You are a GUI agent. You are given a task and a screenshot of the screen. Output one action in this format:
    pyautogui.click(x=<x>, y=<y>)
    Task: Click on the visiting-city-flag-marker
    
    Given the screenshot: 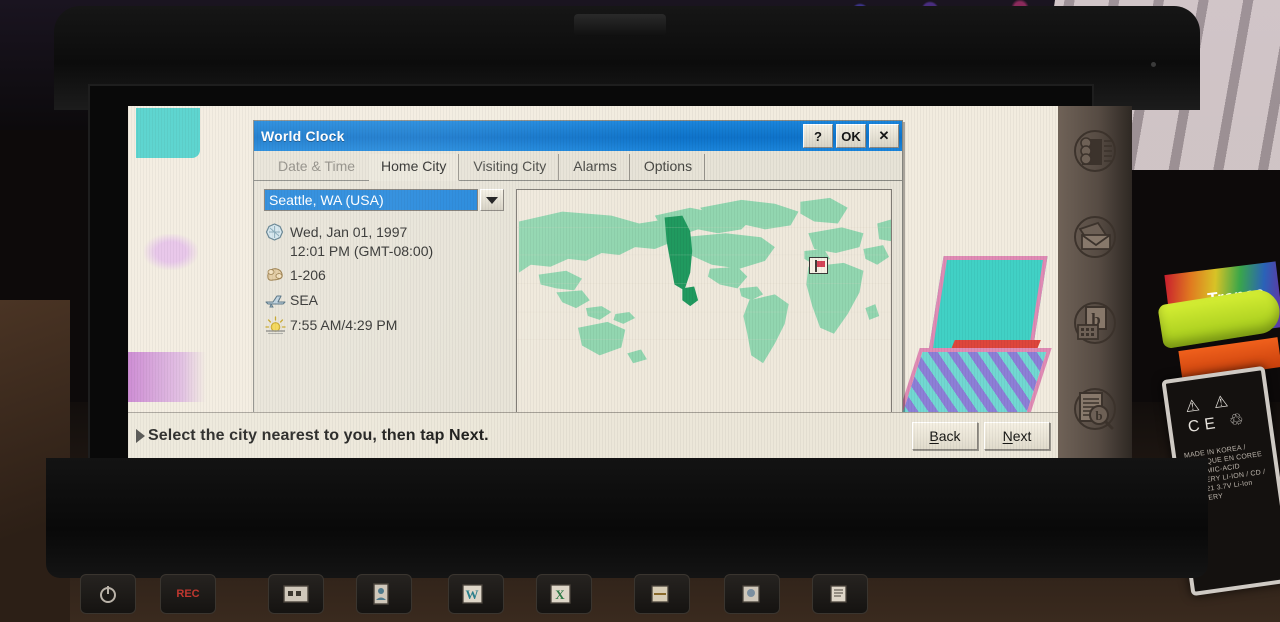 What is the action you would take?
    pyautogui.click(x=818, y=265)
    